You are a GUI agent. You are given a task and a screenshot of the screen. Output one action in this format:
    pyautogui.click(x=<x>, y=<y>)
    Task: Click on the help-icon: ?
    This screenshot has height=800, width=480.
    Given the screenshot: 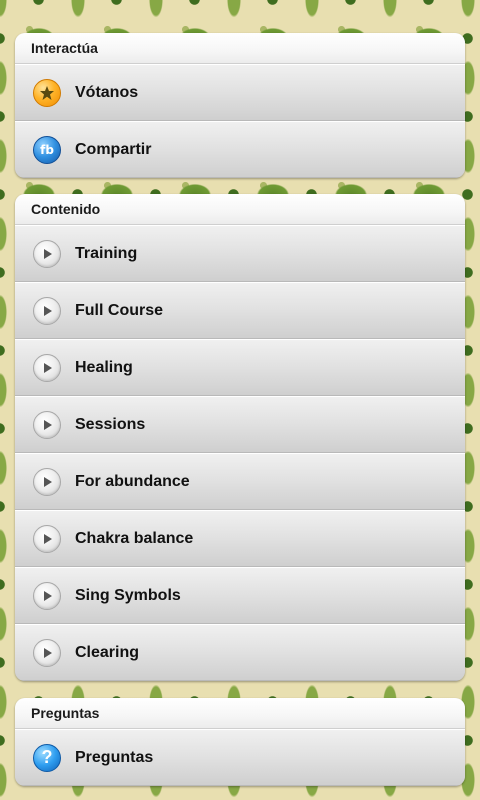 What is the action you would take?
    pyautogui.click(x=47, y=757)
    